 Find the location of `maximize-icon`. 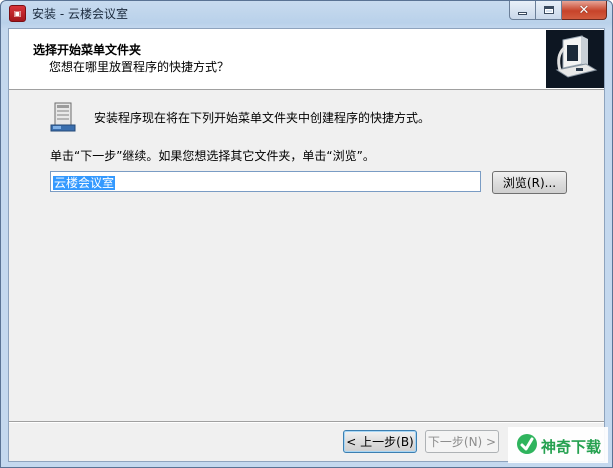

maximize-icon is located at coordinates (548, 10).